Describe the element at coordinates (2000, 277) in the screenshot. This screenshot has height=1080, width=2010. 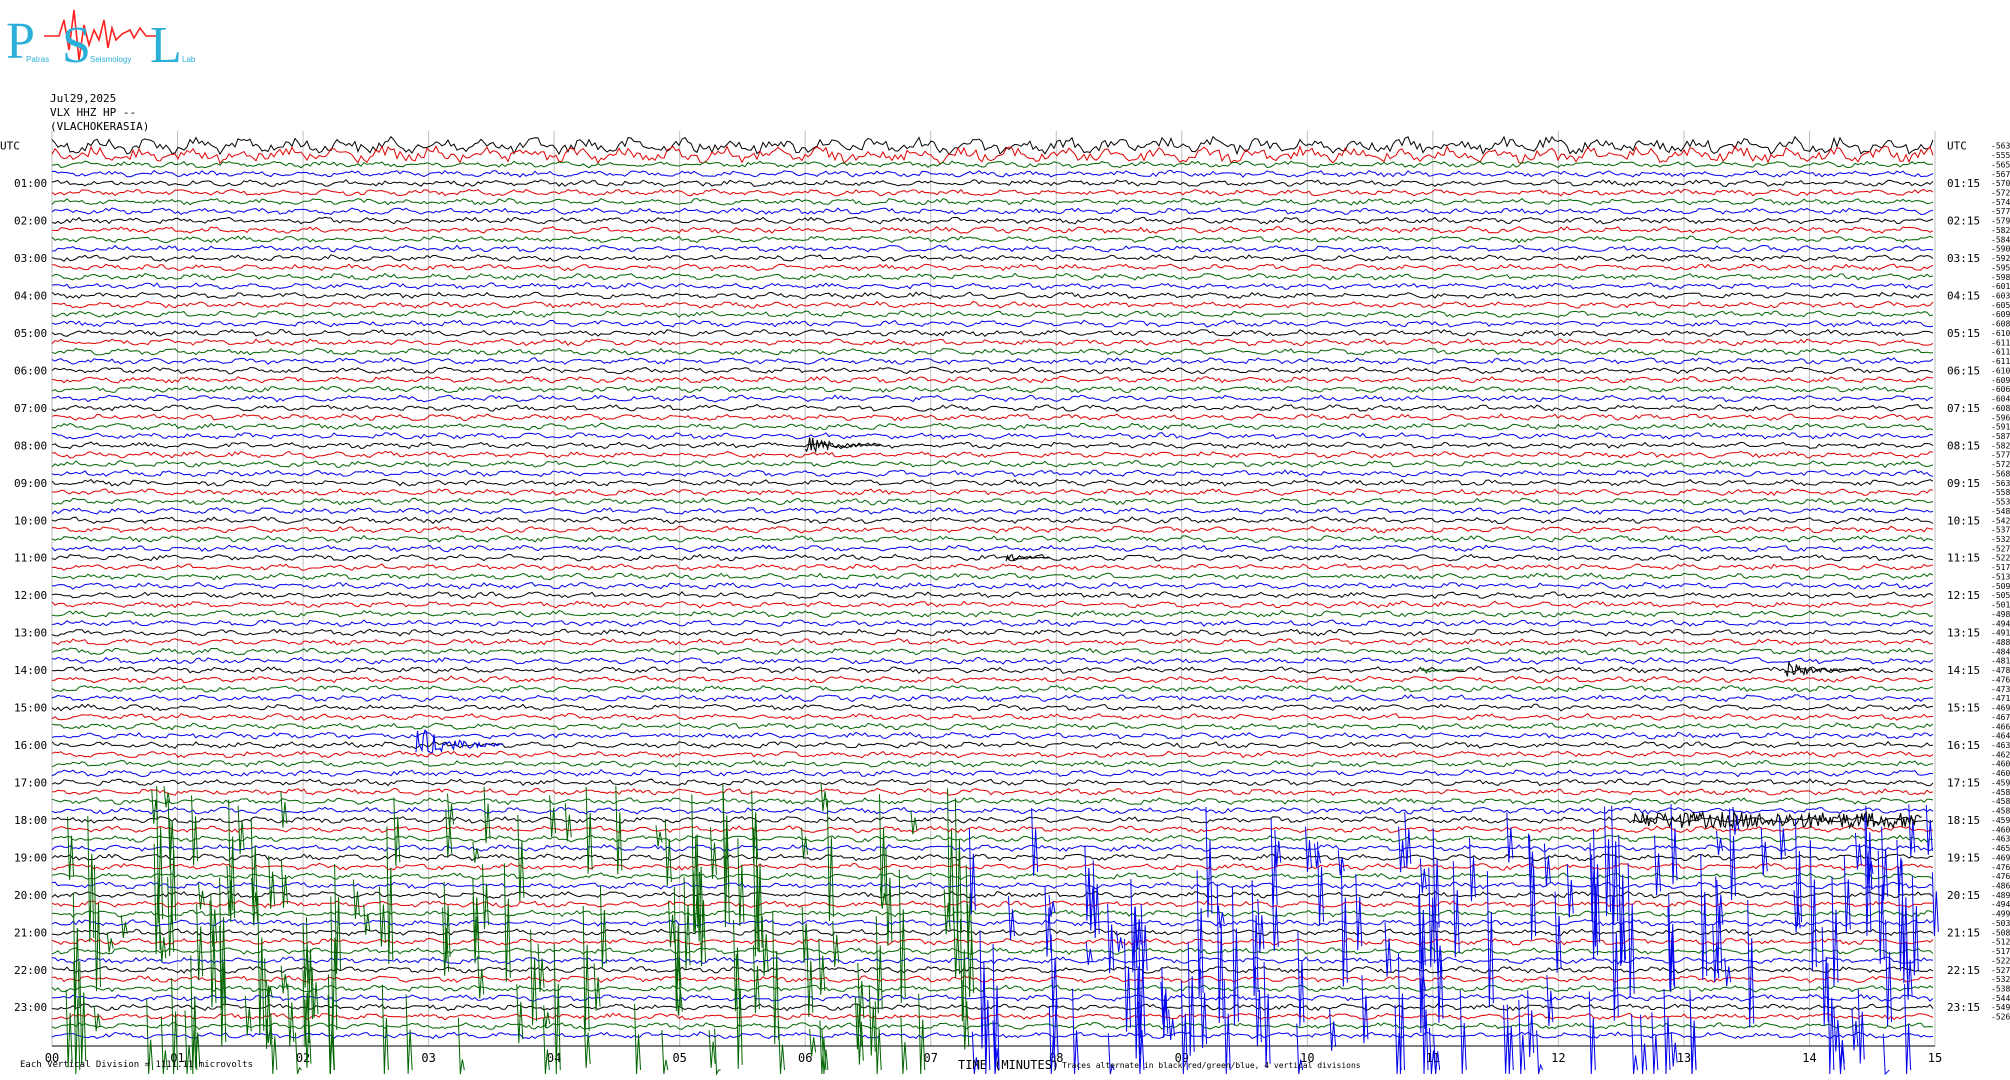
I see `trace-offset-label: -5983` at that location.